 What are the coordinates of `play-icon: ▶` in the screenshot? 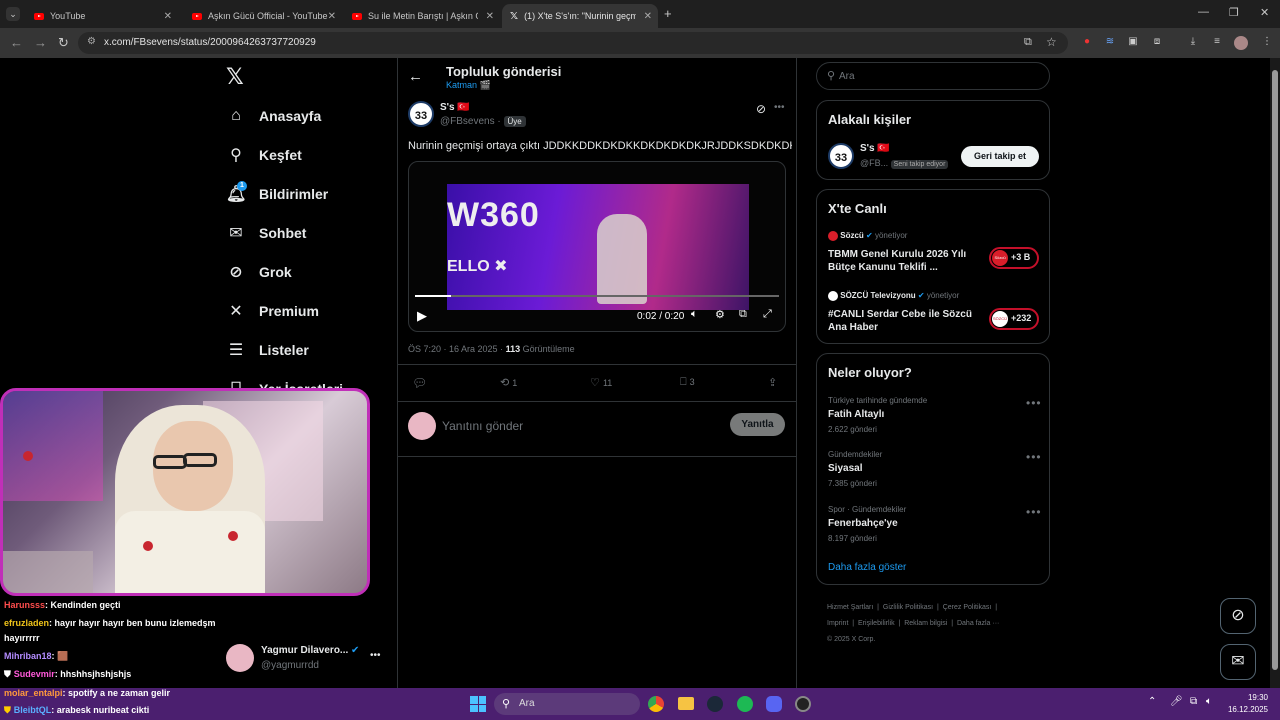 It's located at (422, 316).